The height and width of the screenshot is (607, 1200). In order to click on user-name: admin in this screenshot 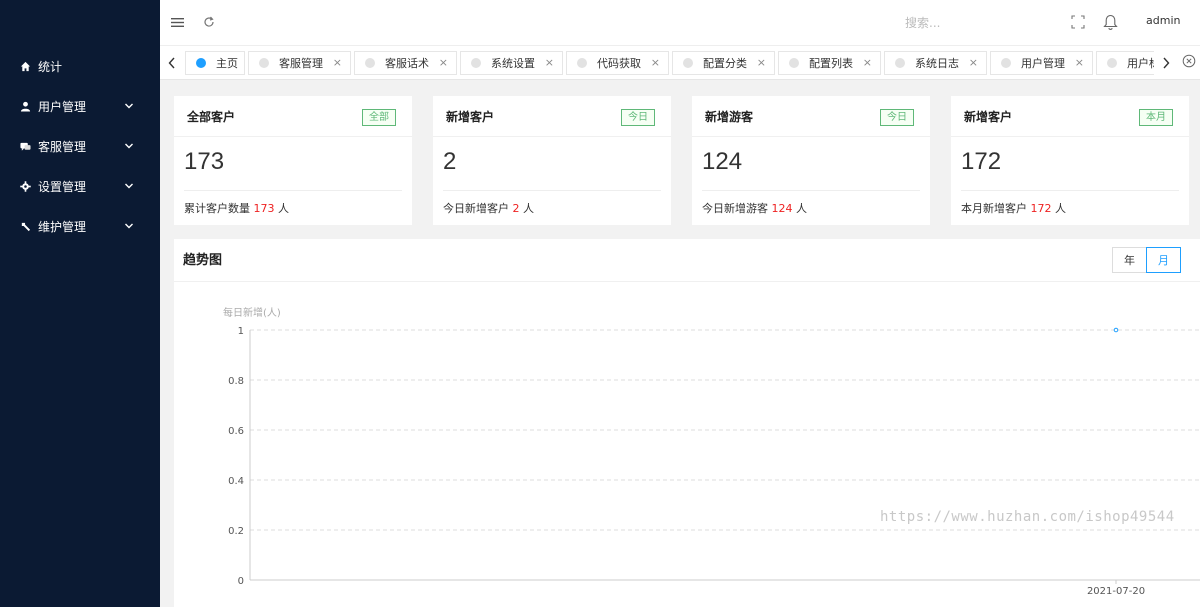, I will do `click(1163, 20)`.